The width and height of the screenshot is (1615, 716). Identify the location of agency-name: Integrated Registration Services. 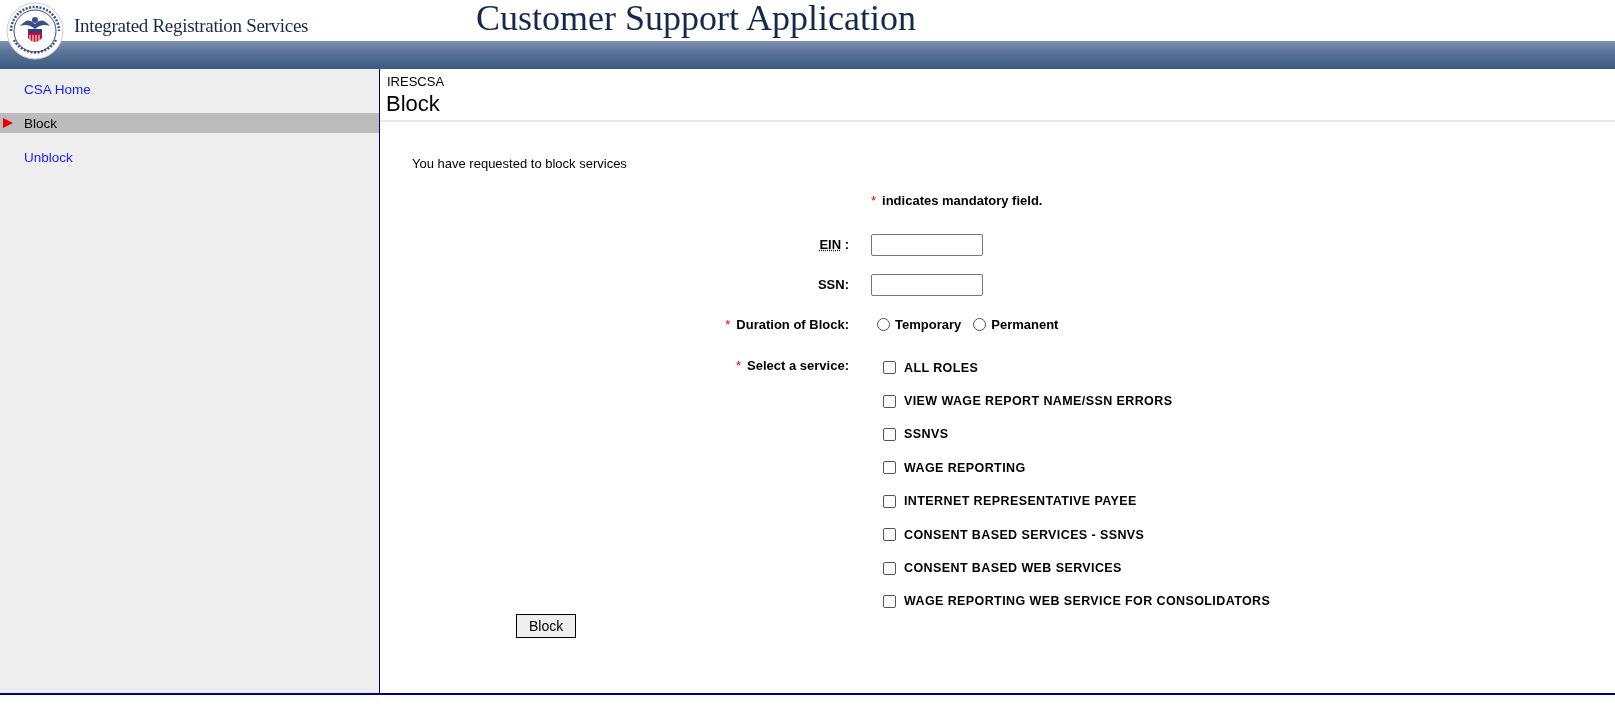
(191, 26).